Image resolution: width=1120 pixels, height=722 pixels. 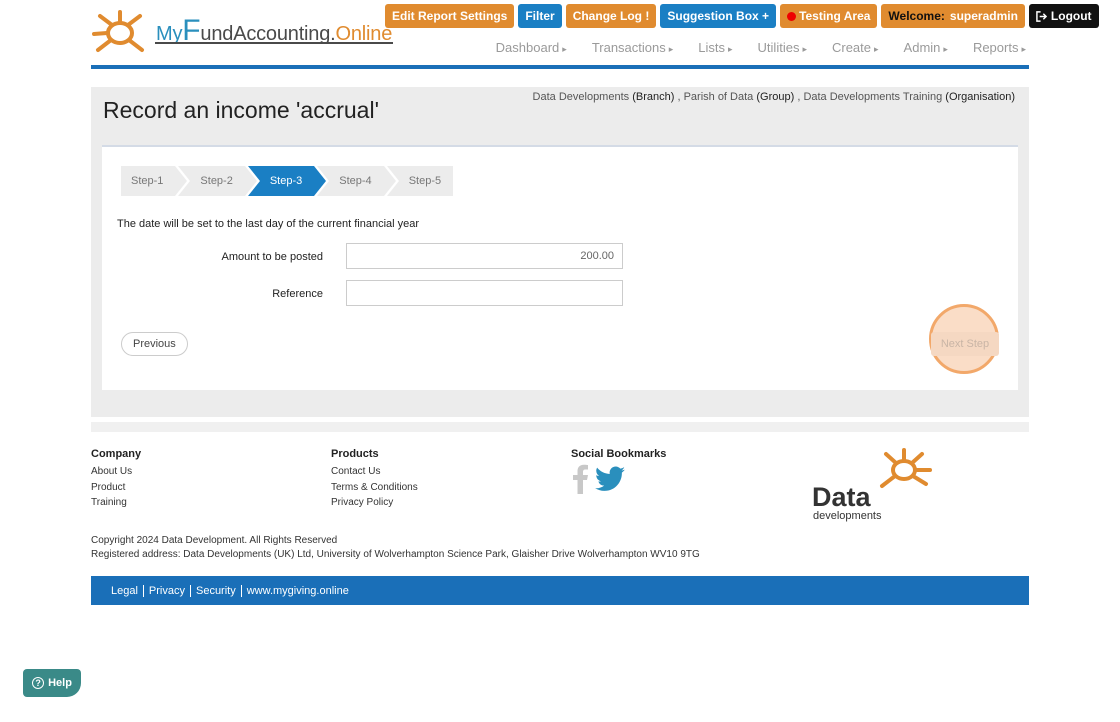 I want to click on nav-admin: Admin ▸, so click(x=926, y=47).